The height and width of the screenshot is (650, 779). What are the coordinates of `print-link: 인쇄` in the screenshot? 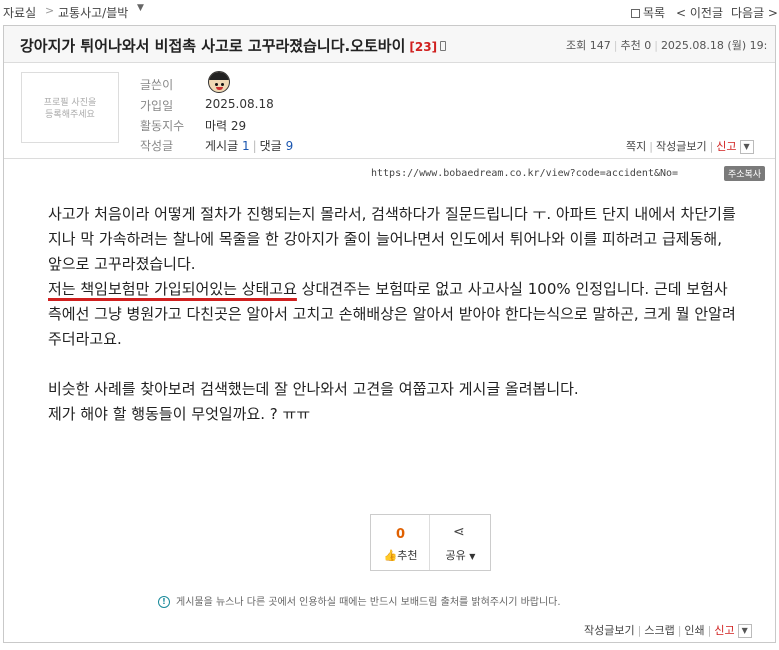 It's located at (694, 630).